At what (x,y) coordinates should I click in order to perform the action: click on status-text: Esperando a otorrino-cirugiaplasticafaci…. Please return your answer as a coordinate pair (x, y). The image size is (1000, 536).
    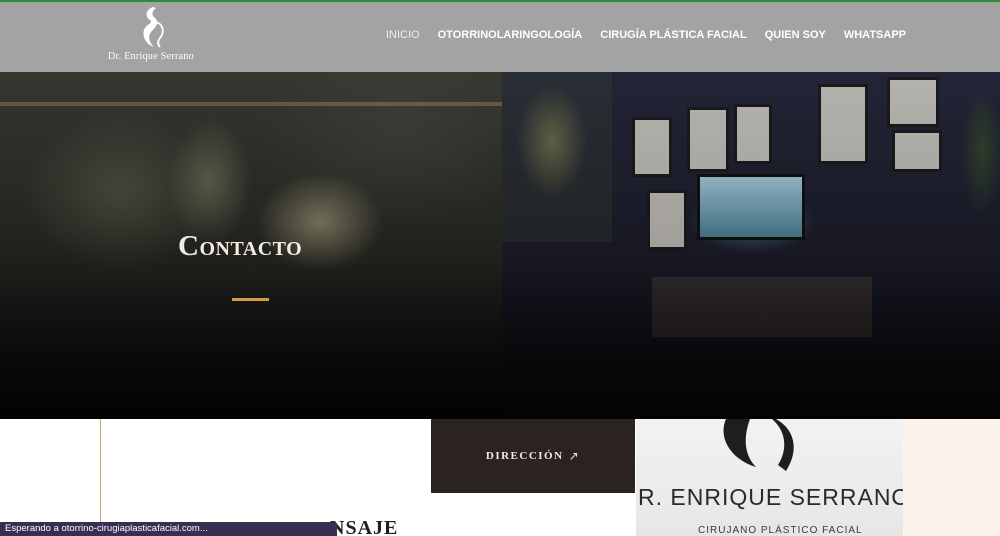
    Looking at the image, I should click on (106, 528).